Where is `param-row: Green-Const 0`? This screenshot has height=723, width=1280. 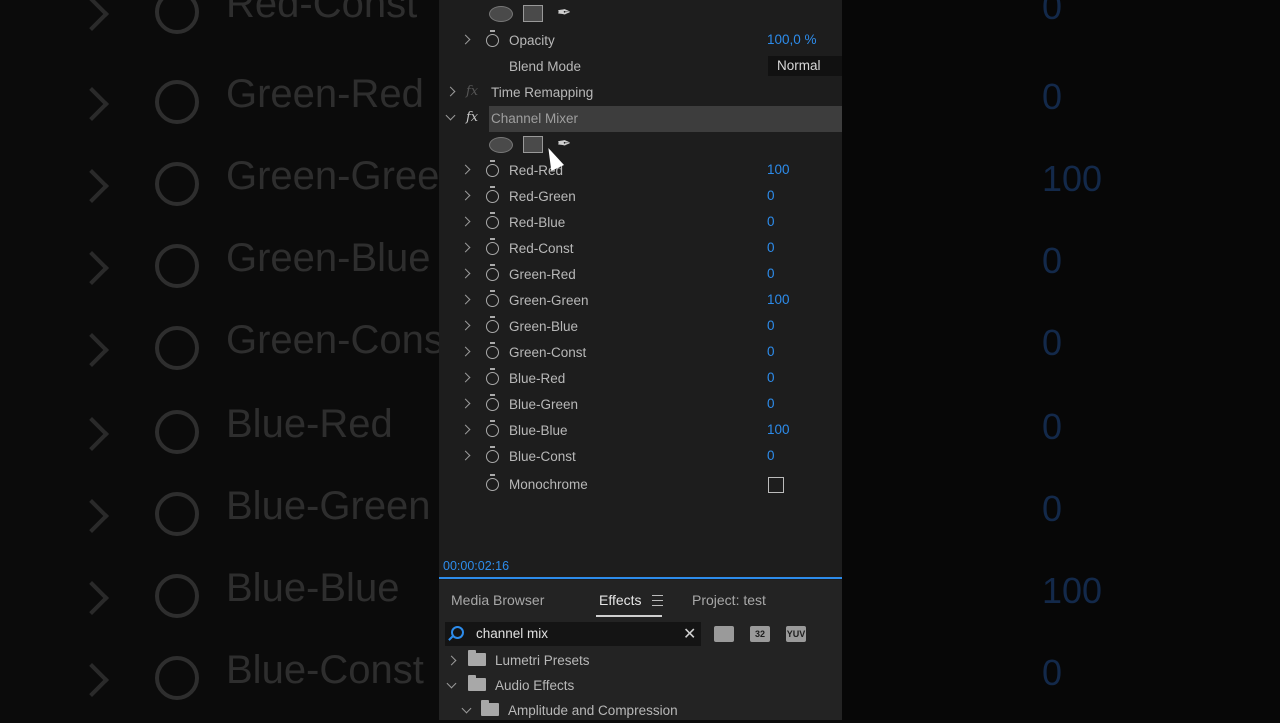
param-row: Green-Const 0 is located at coordinates (640, 353).